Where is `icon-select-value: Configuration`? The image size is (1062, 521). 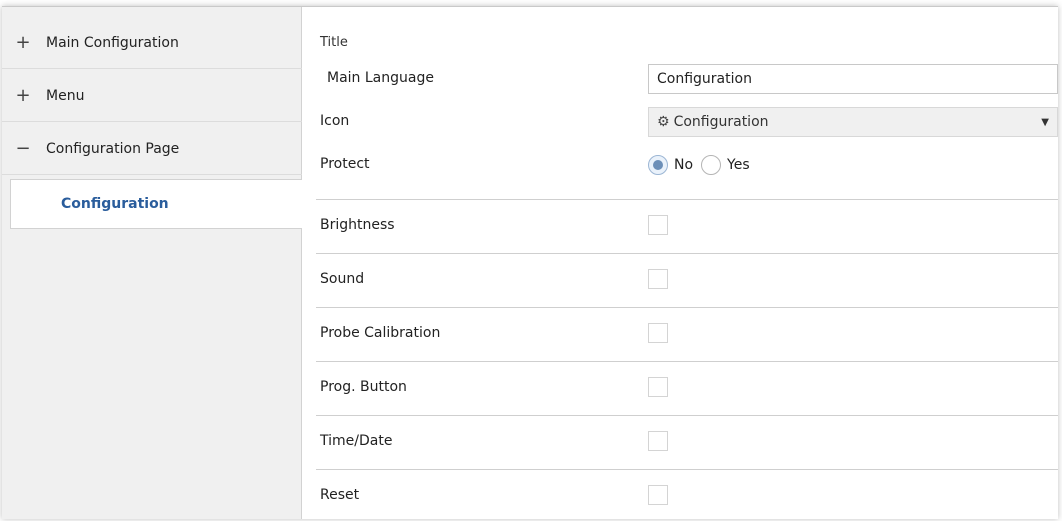 icon-select-value: Configuration is located at coordinates (721, 122).